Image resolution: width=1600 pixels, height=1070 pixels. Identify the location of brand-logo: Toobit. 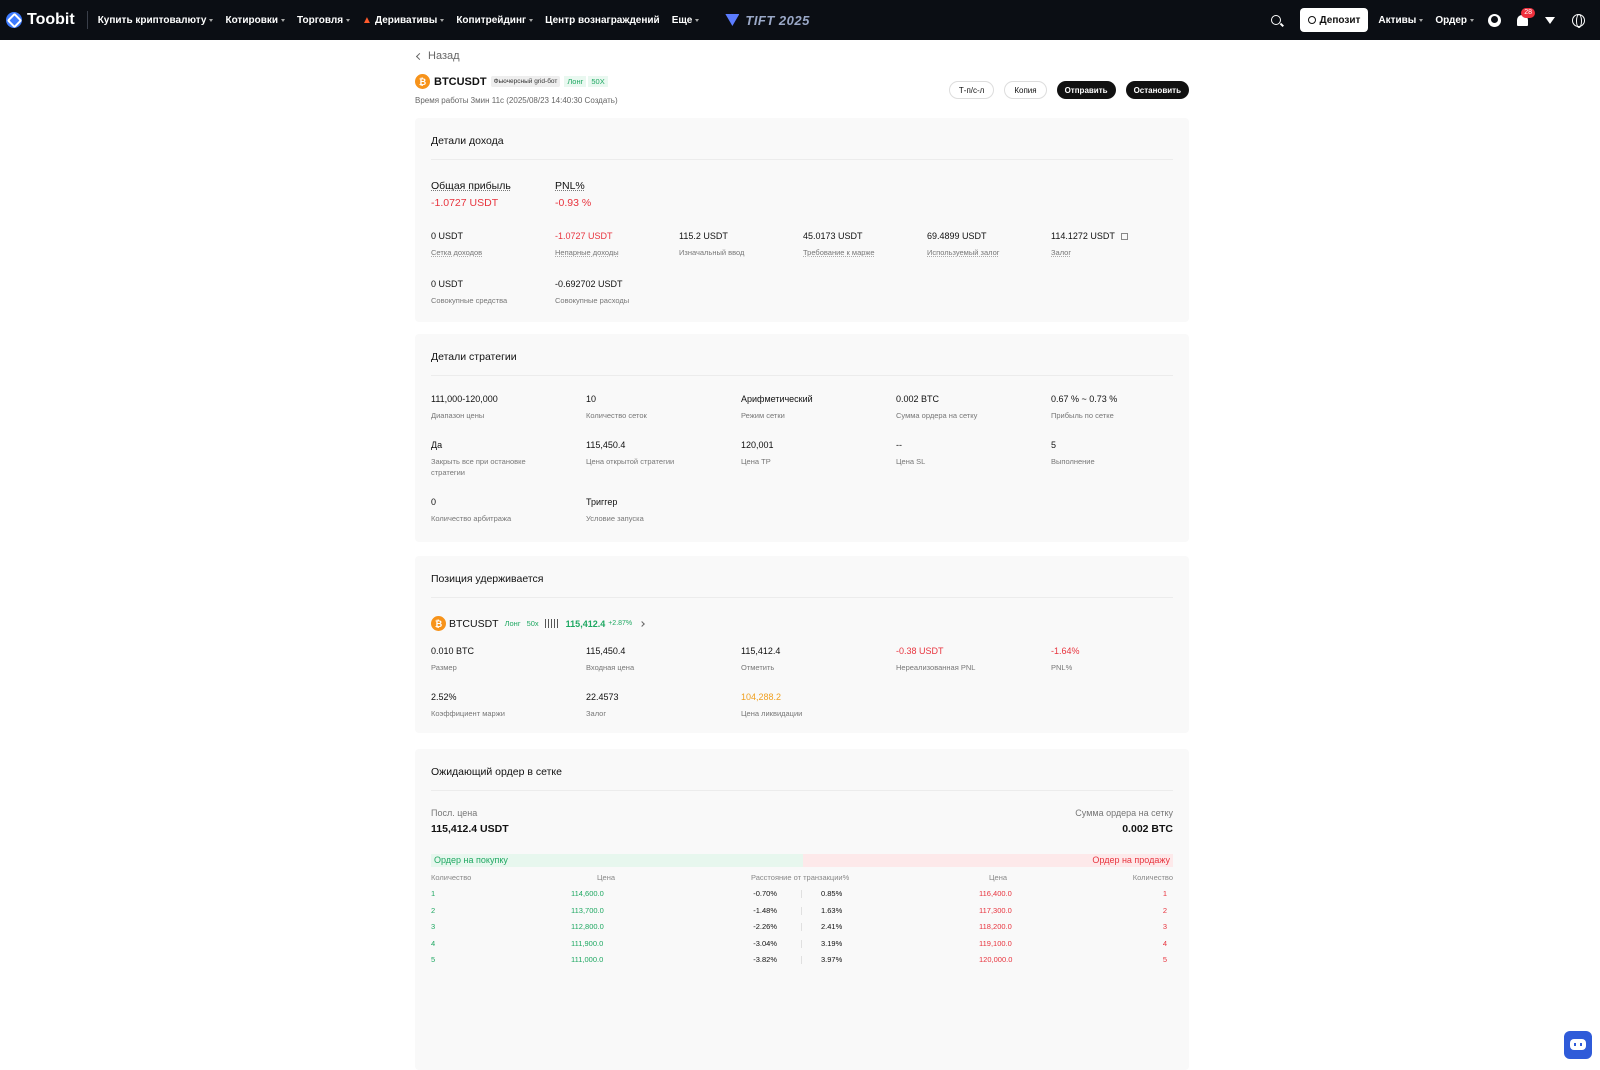
(40, 20).